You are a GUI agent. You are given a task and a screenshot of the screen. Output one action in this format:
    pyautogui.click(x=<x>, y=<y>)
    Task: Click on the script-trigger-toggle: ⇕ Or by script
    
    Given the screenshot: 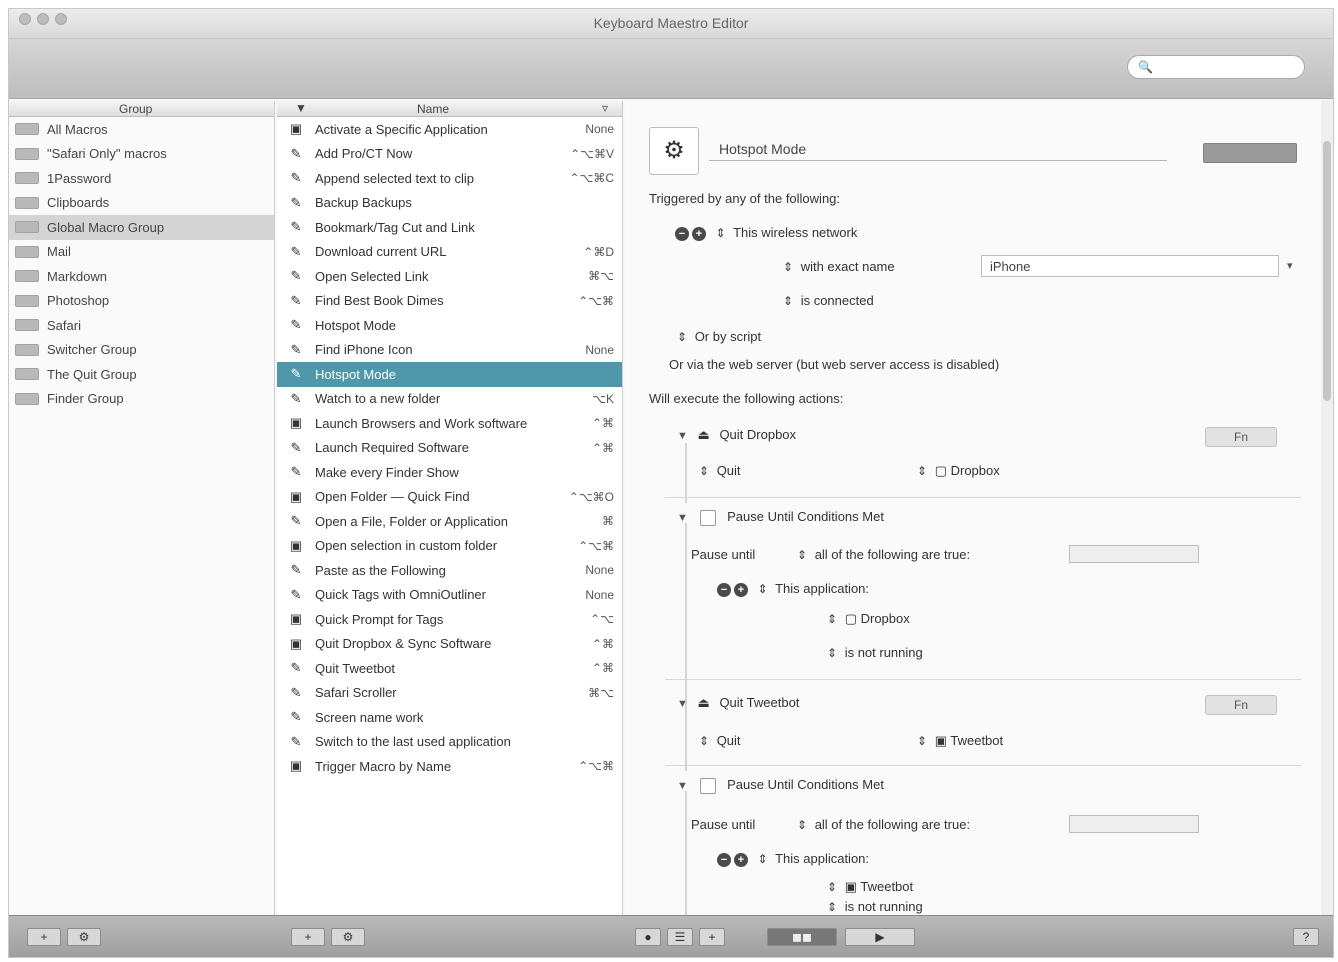 What is the action you would take?
    pyautogui.click(x=719, y=336)
    